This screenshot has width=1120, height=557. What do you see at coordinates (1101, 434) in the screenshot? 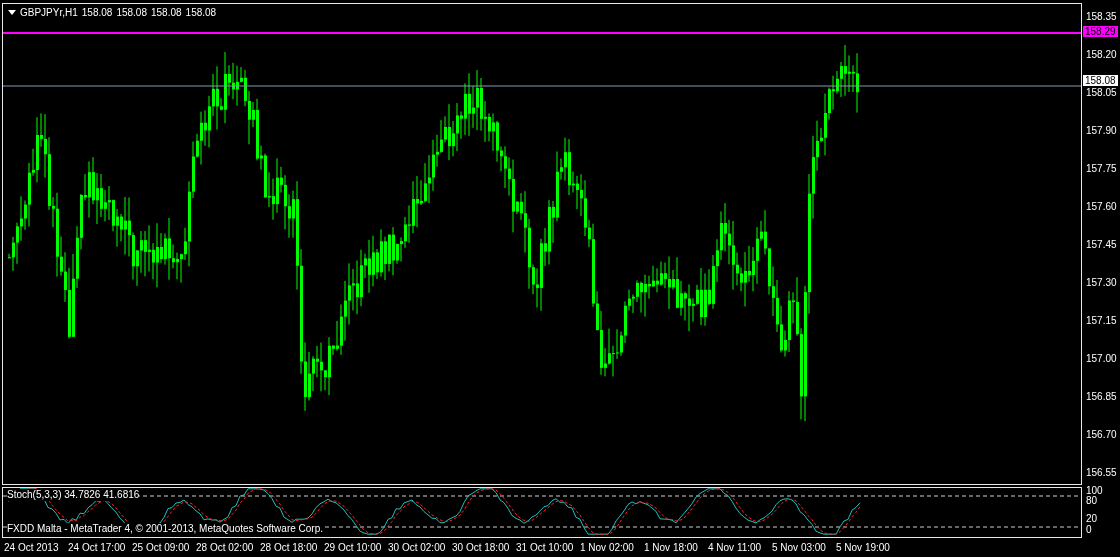
I see `price-tick: 156.70` at bounding box center [1101, 434].